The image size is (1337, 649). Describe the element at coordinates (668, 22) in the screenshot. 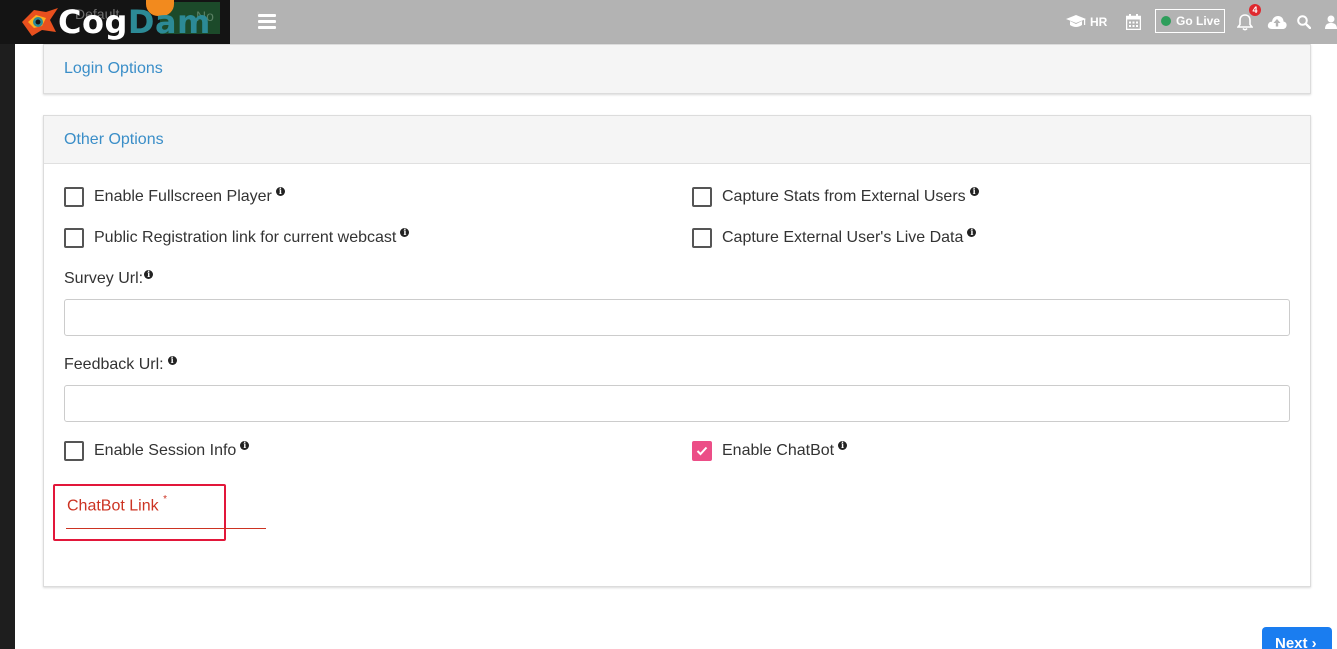

I see `top-navbar: Default No CogDam HR Go Live 4` at that location.